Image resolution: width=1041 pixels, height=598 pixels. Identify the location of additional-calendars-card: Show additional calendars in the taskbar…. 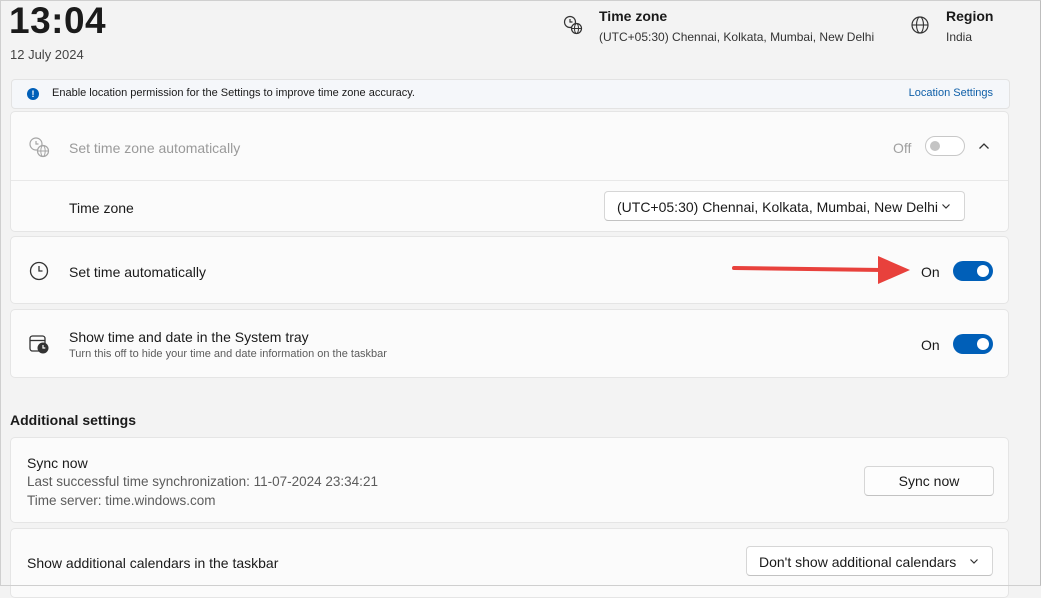
(509, 563).